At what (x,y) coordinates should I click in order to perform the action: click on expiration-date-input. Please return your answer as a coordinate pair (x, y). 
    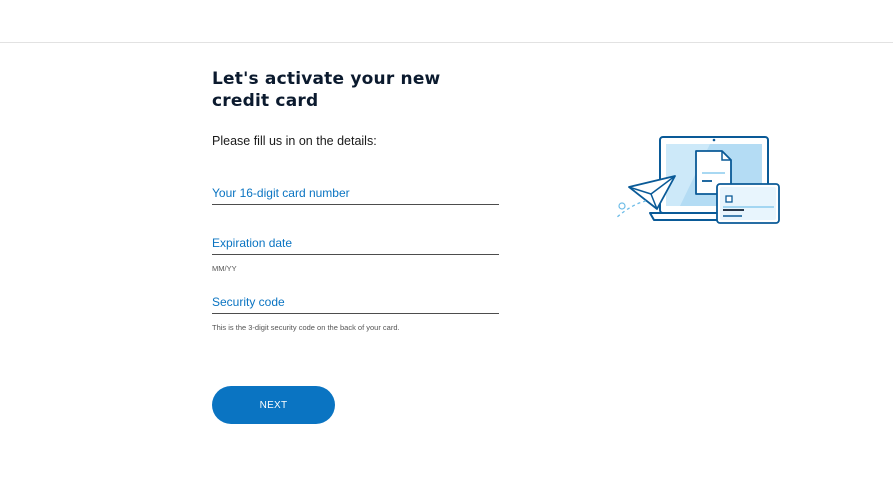
    Looking at the image, I should click on (357, 246).